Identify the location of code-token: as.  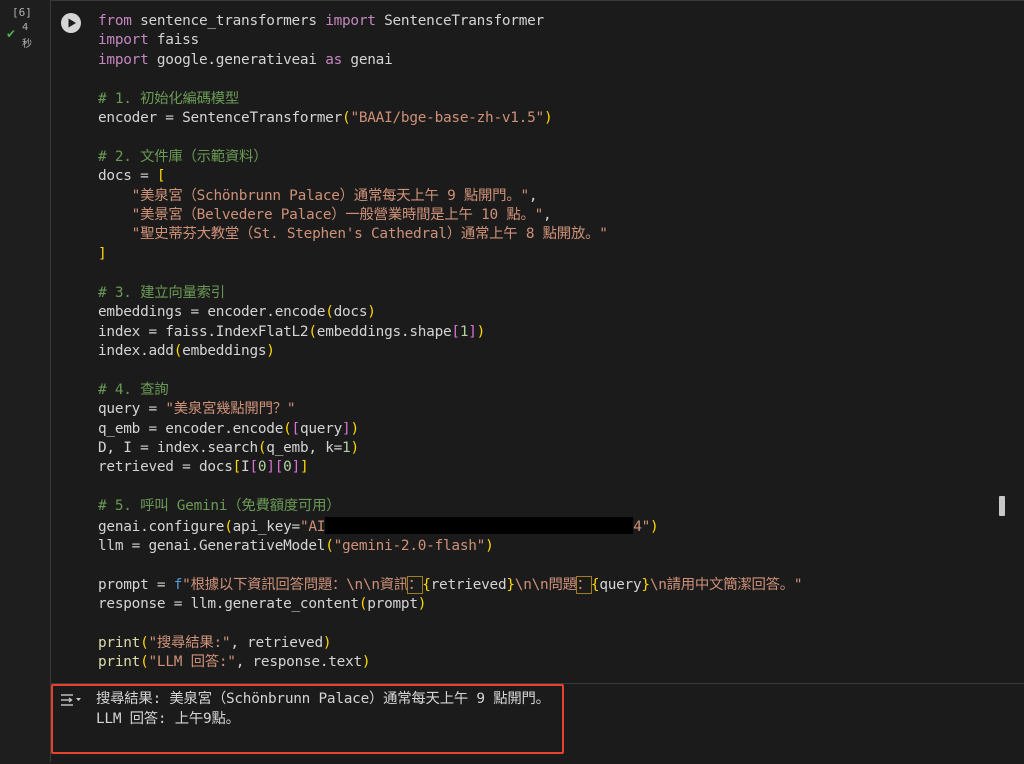
(334, 59).